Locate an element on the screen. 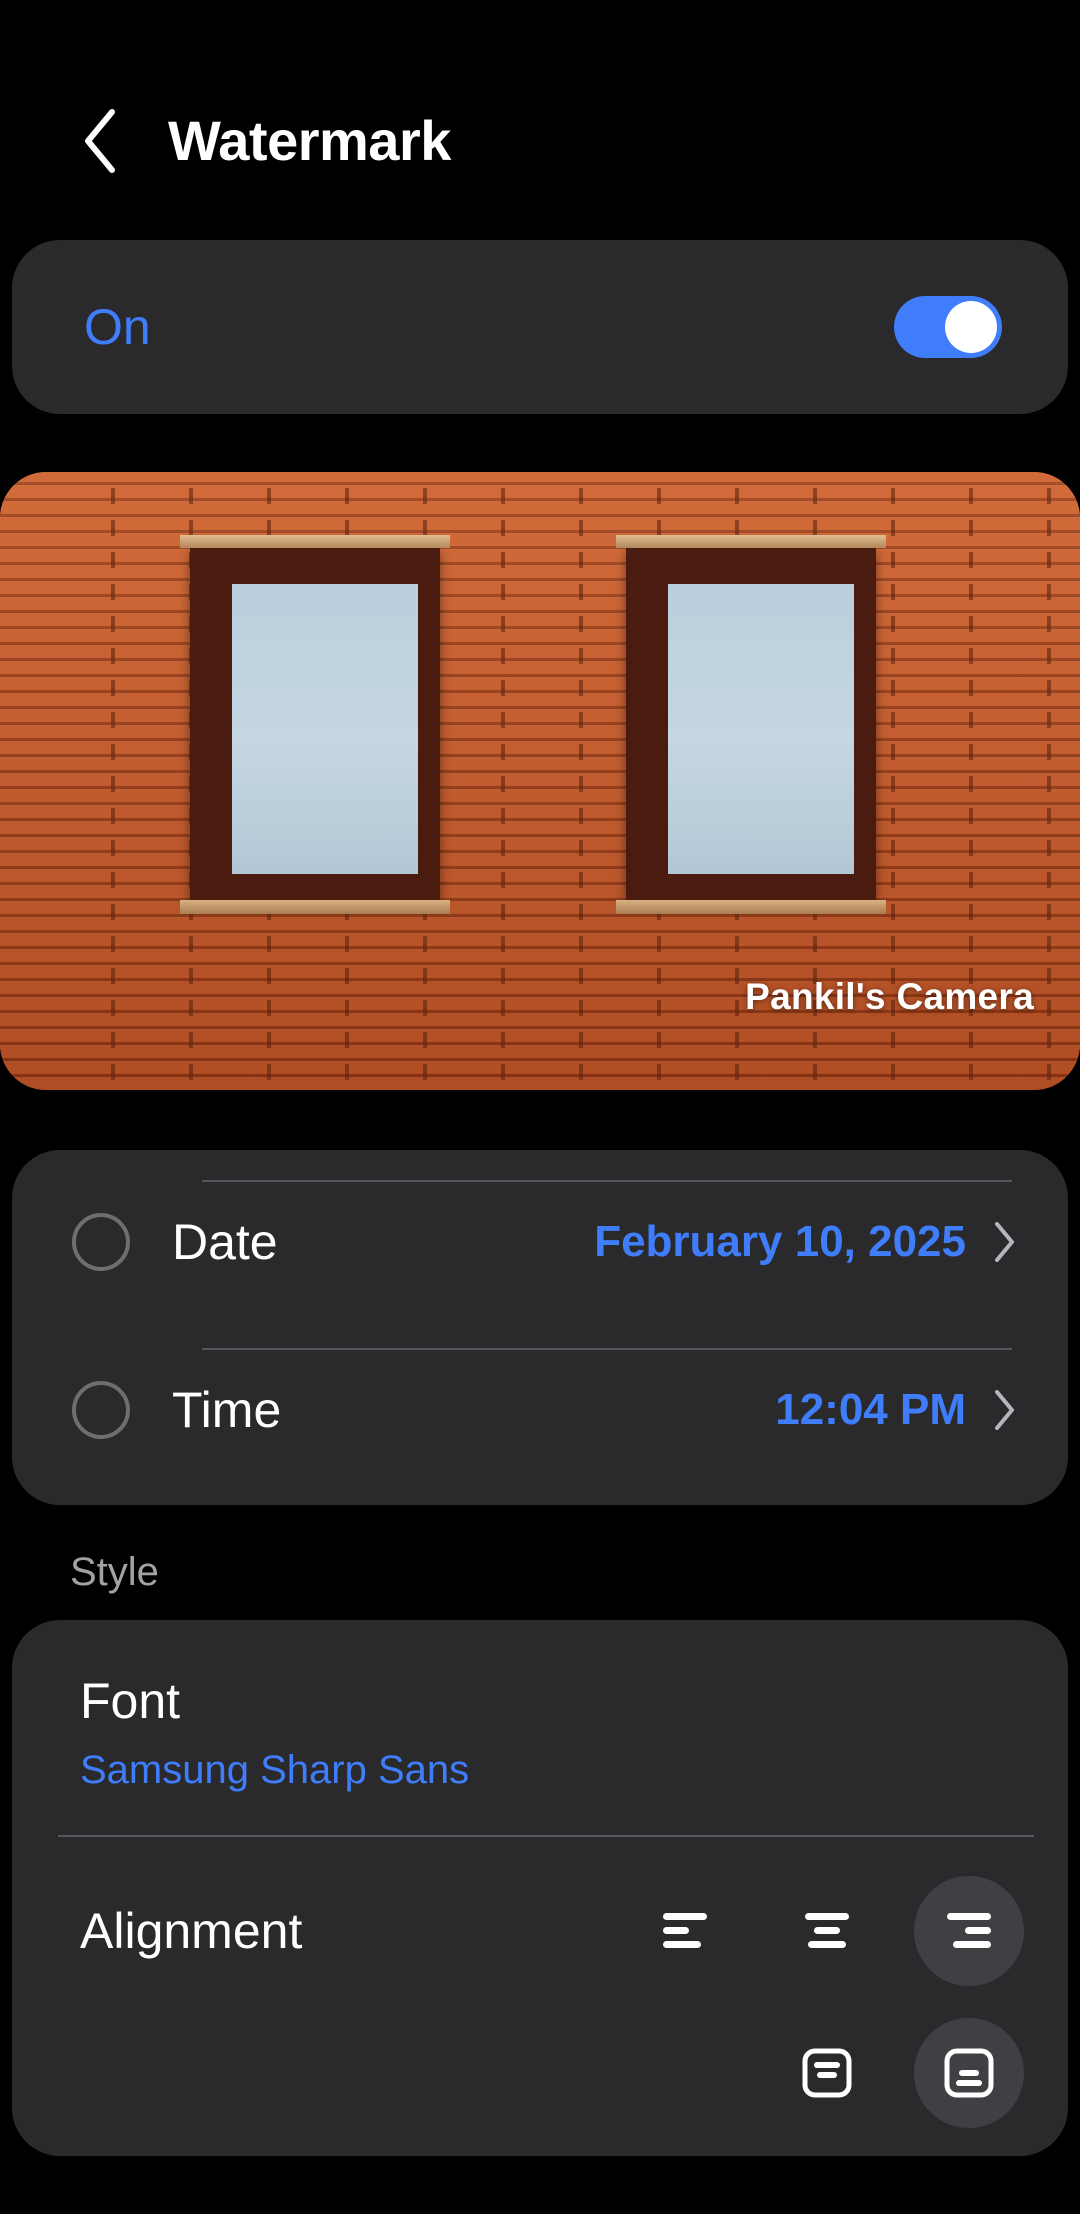 This screenshot has width=1080, height=2214. time-value-group: 12:04 PM is located at coordinates (896, 1410).